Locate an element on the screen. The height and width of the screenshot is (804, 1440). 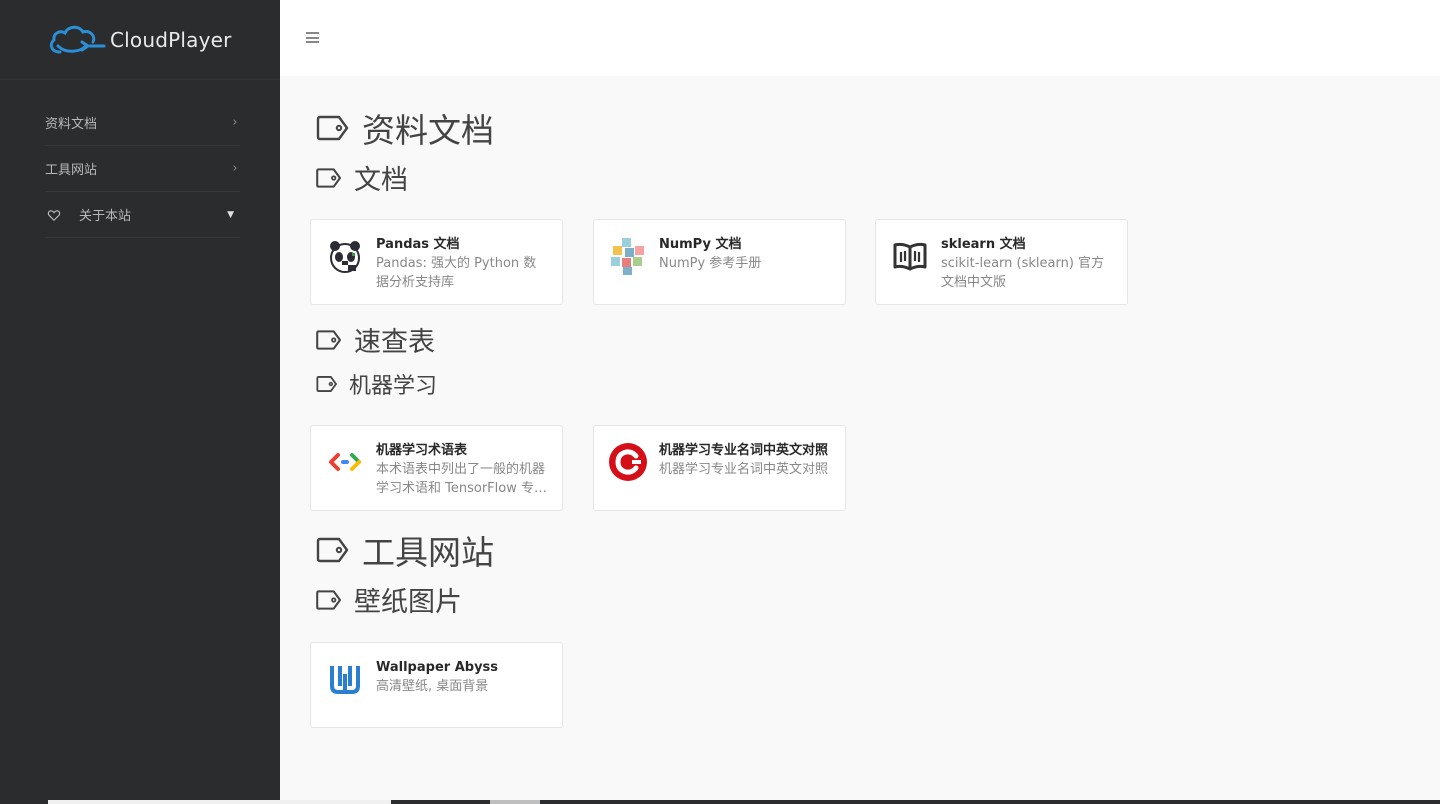
cloud-logo-icon is located at coordinates (77, 39).